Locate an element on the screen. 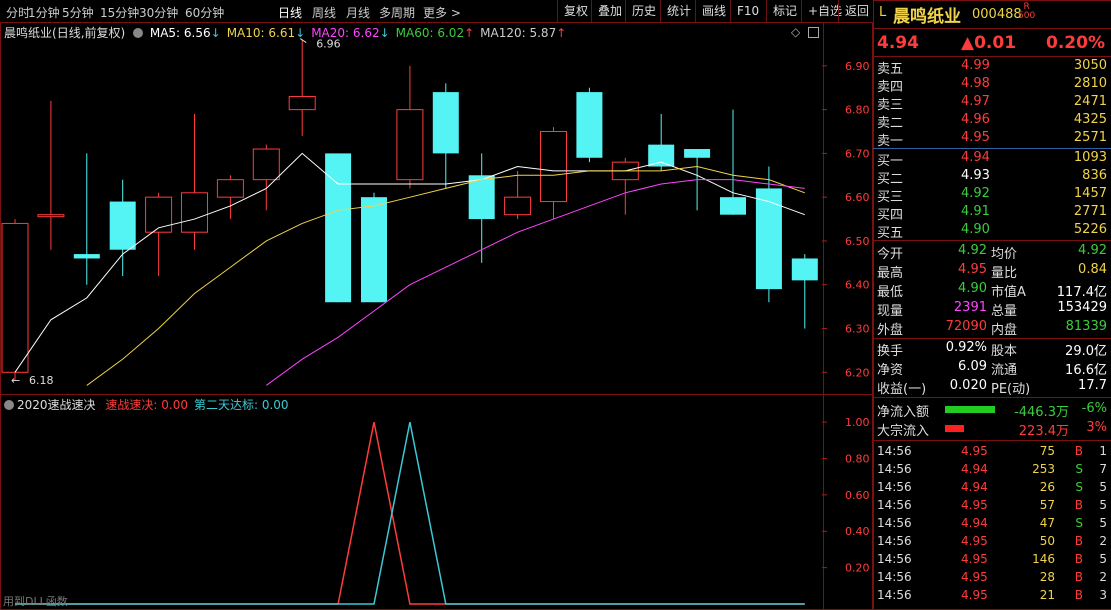 The image size is (1111, 610). y-tick-label: 6.20 is located at coordinates (857, 372).